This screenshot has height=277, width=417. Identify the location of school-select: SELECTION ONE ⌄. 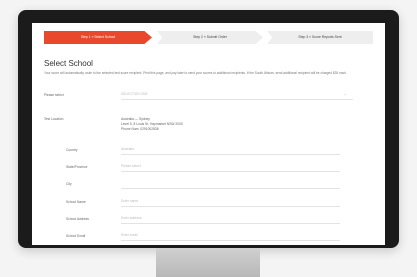
(237, 94).